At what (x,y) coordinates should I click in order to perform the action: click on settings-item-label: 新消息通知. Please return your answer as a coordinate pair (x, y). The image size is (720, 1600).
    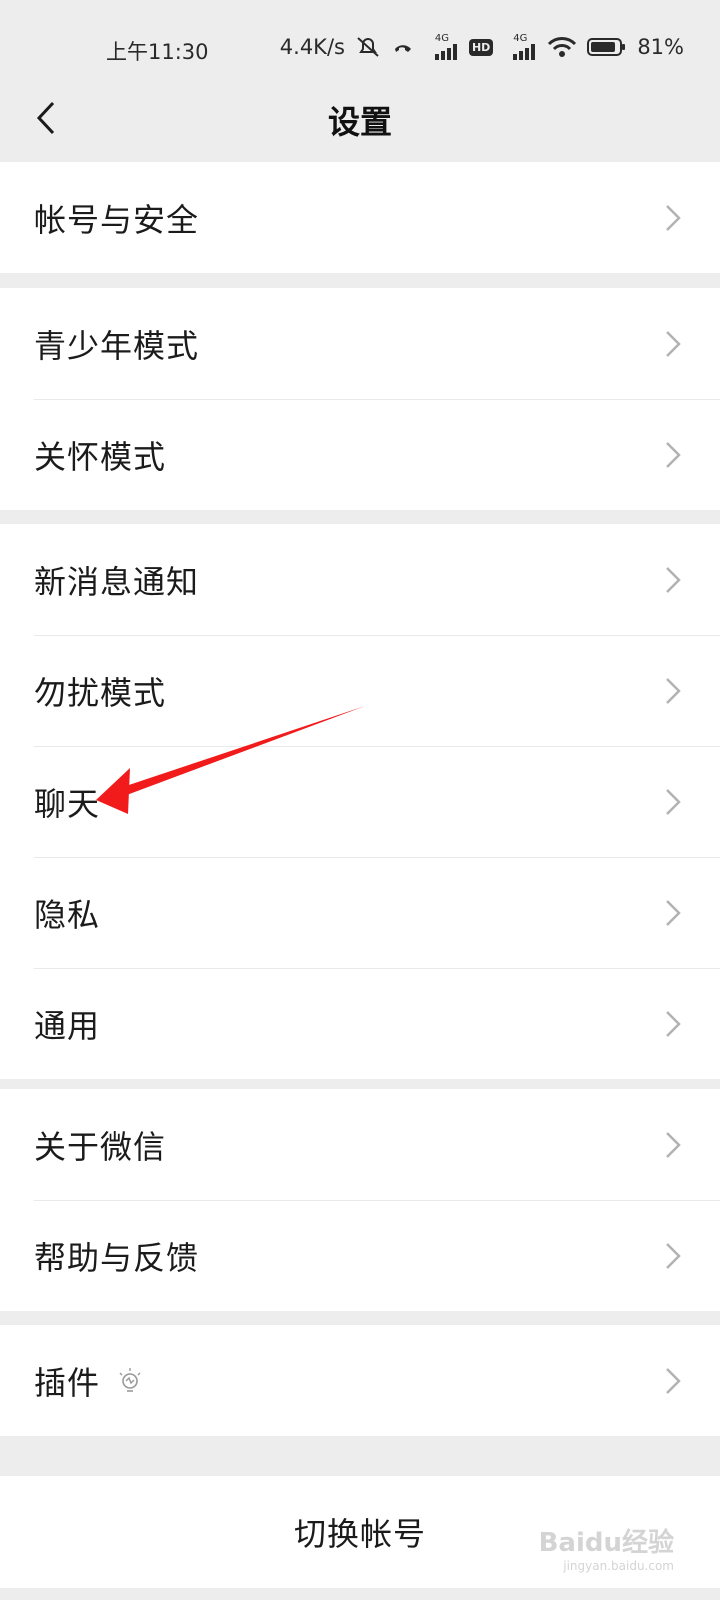
    Looking at the image, I should click on (117, 581).